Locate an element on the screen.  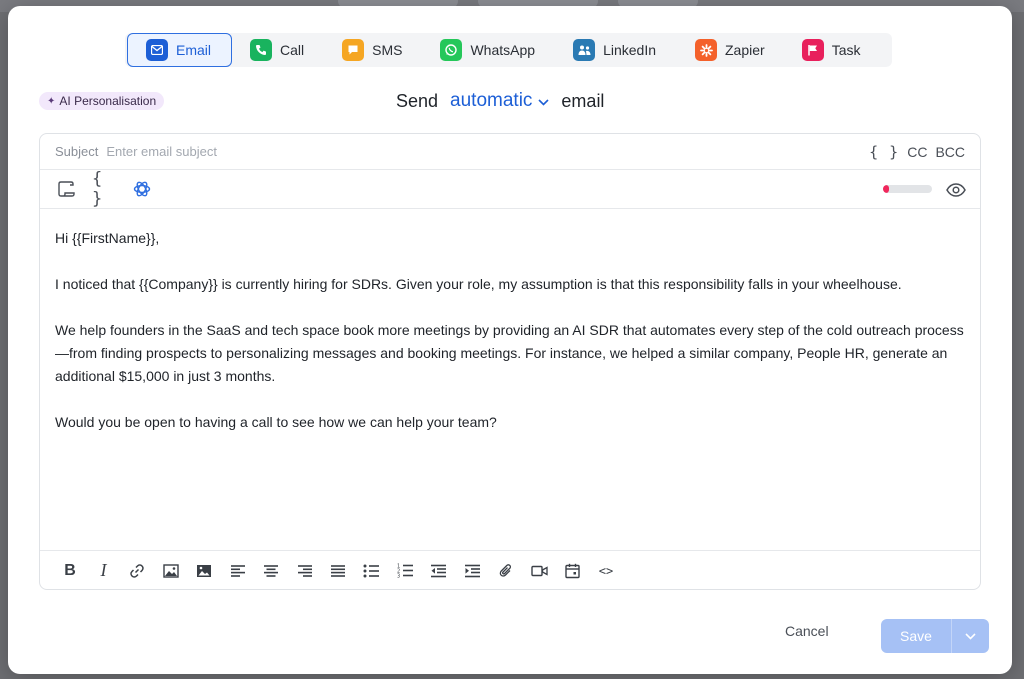
tab-whatsapp: WhatsApp is located at coordinates (487, 50).